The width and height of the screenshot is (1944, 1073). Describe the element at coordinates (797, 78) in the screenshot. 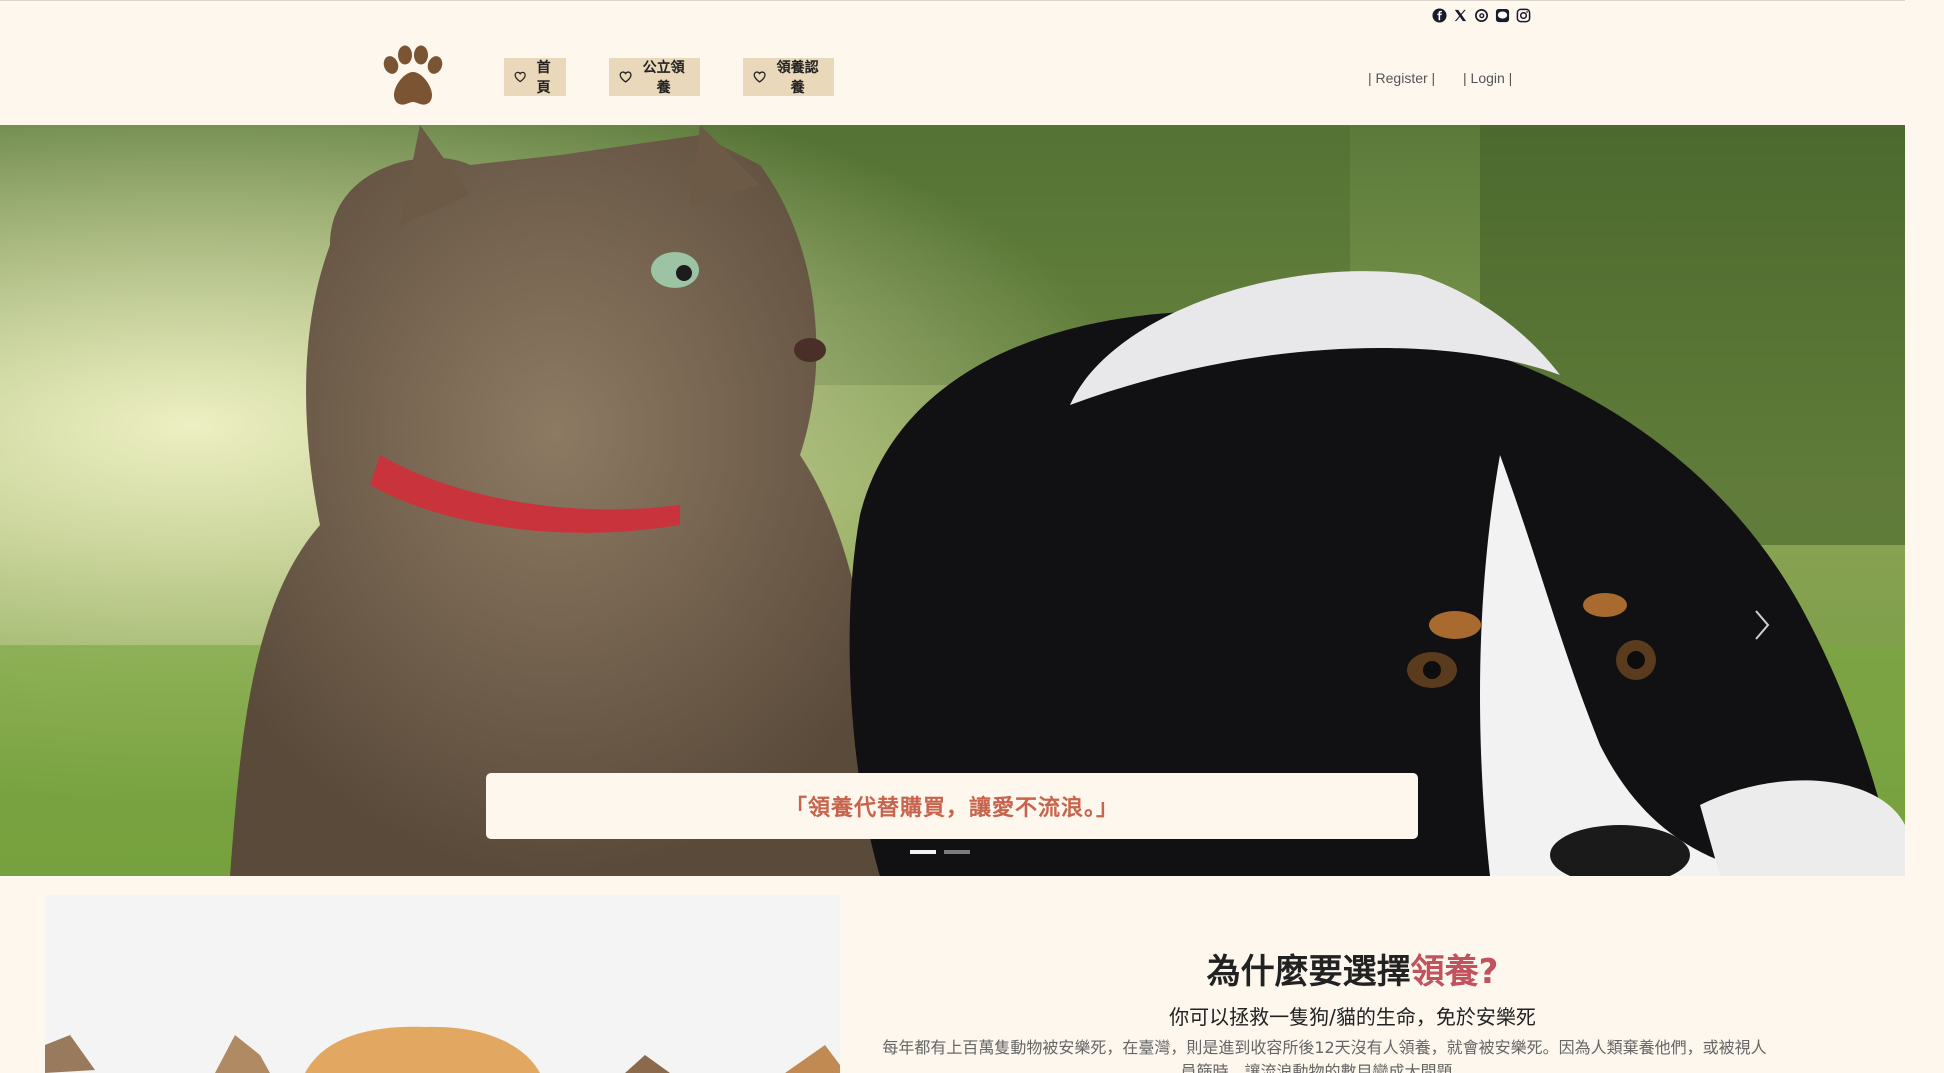

I see `nav-adopt-label: 領養認養` at that location.